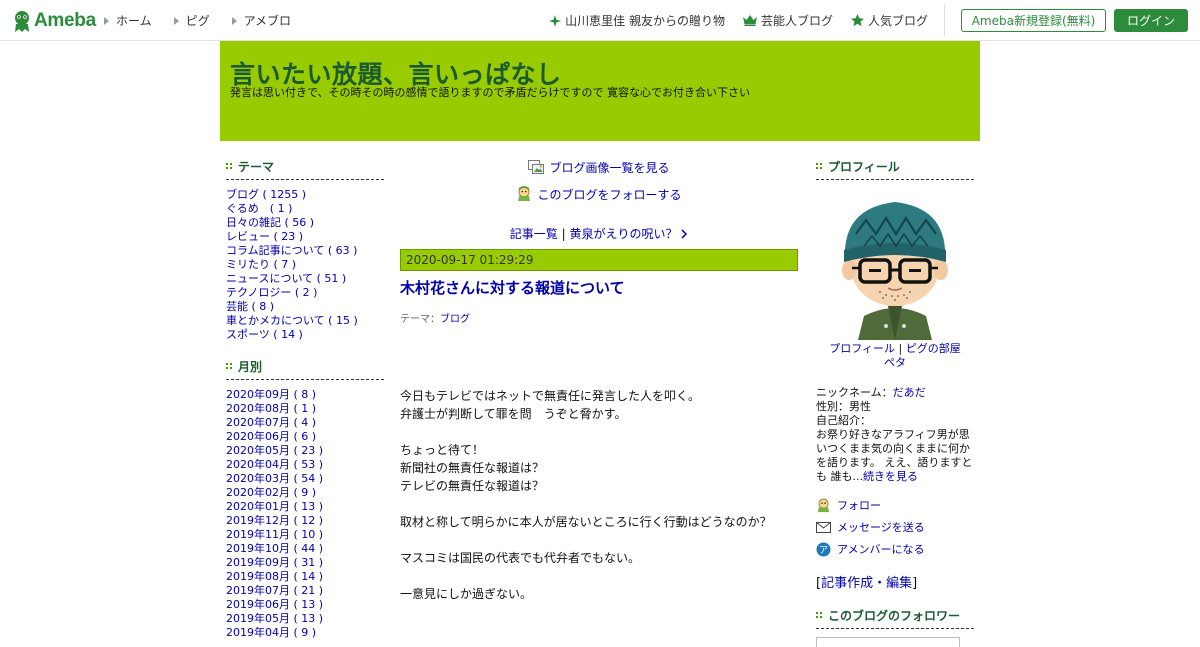  I want to click on envelope-icon, so click(823, 527).